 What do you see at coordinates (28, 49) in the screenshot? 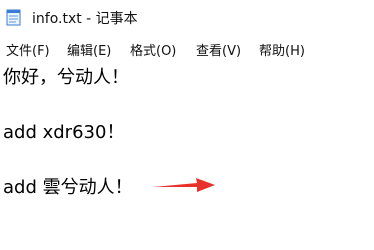
I see `menu-file: 文件(F)` at bounding box center [28, 49].